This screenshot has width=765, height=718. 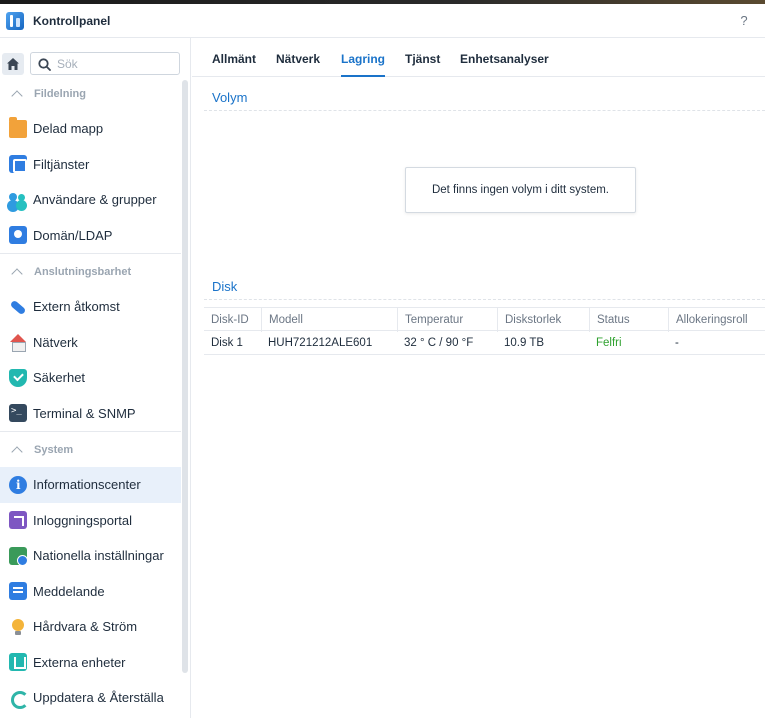 I want to click on sidebar-item-label: Terminal & SNMP, so click(x=84, y=413).